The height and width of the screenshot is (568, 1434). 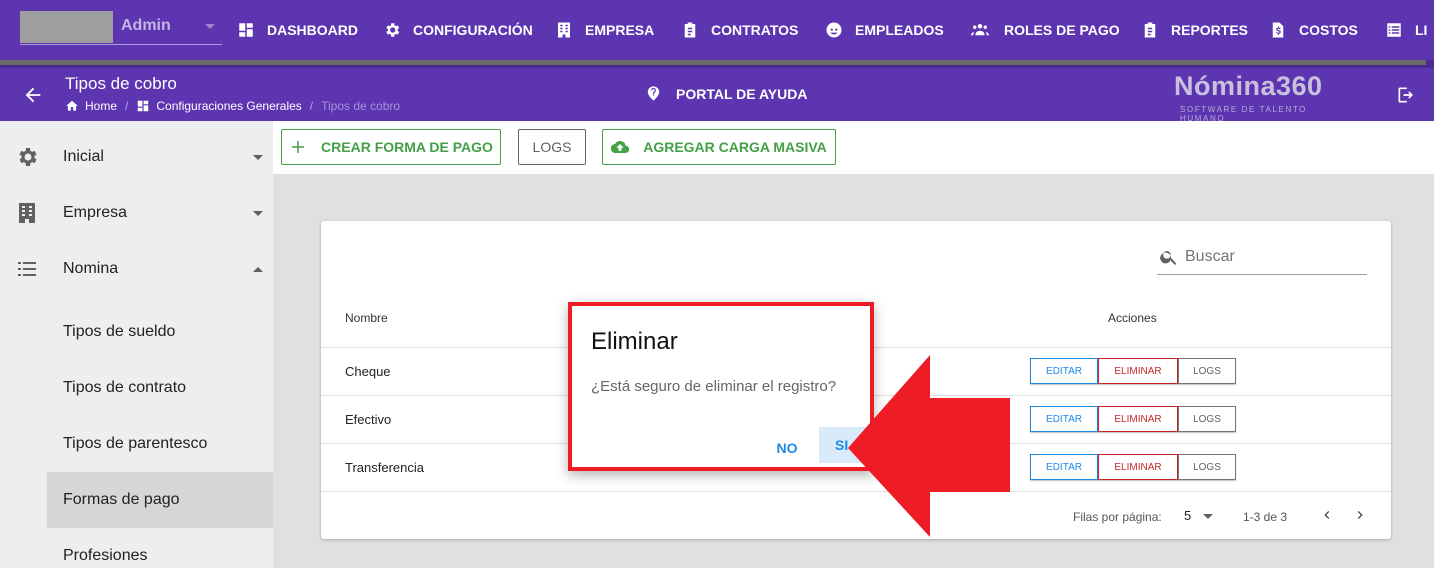 I want to click on rows-per-page-select: 5, so click(x=1187, y=515).